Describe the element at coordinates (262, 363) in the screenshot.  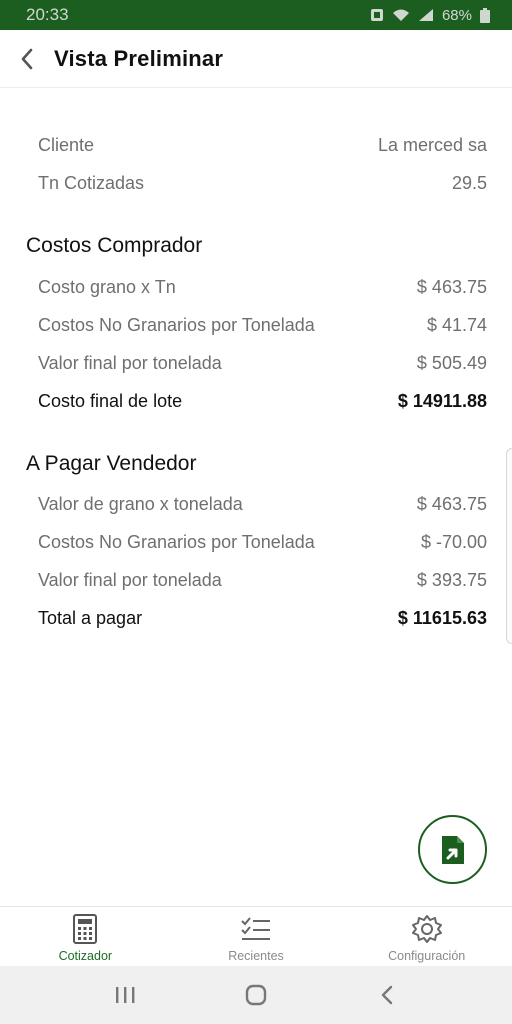
I see `buyer-cost-row: Valor final por tonelada $ 505.49` at that location.